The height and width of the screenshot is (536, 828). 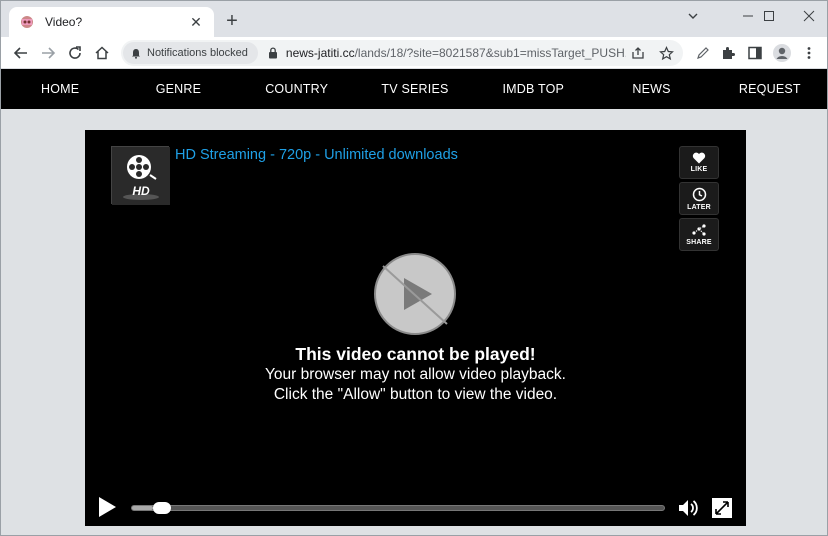 I want to click on fullscreen-icon, so click(x=722, y=508).